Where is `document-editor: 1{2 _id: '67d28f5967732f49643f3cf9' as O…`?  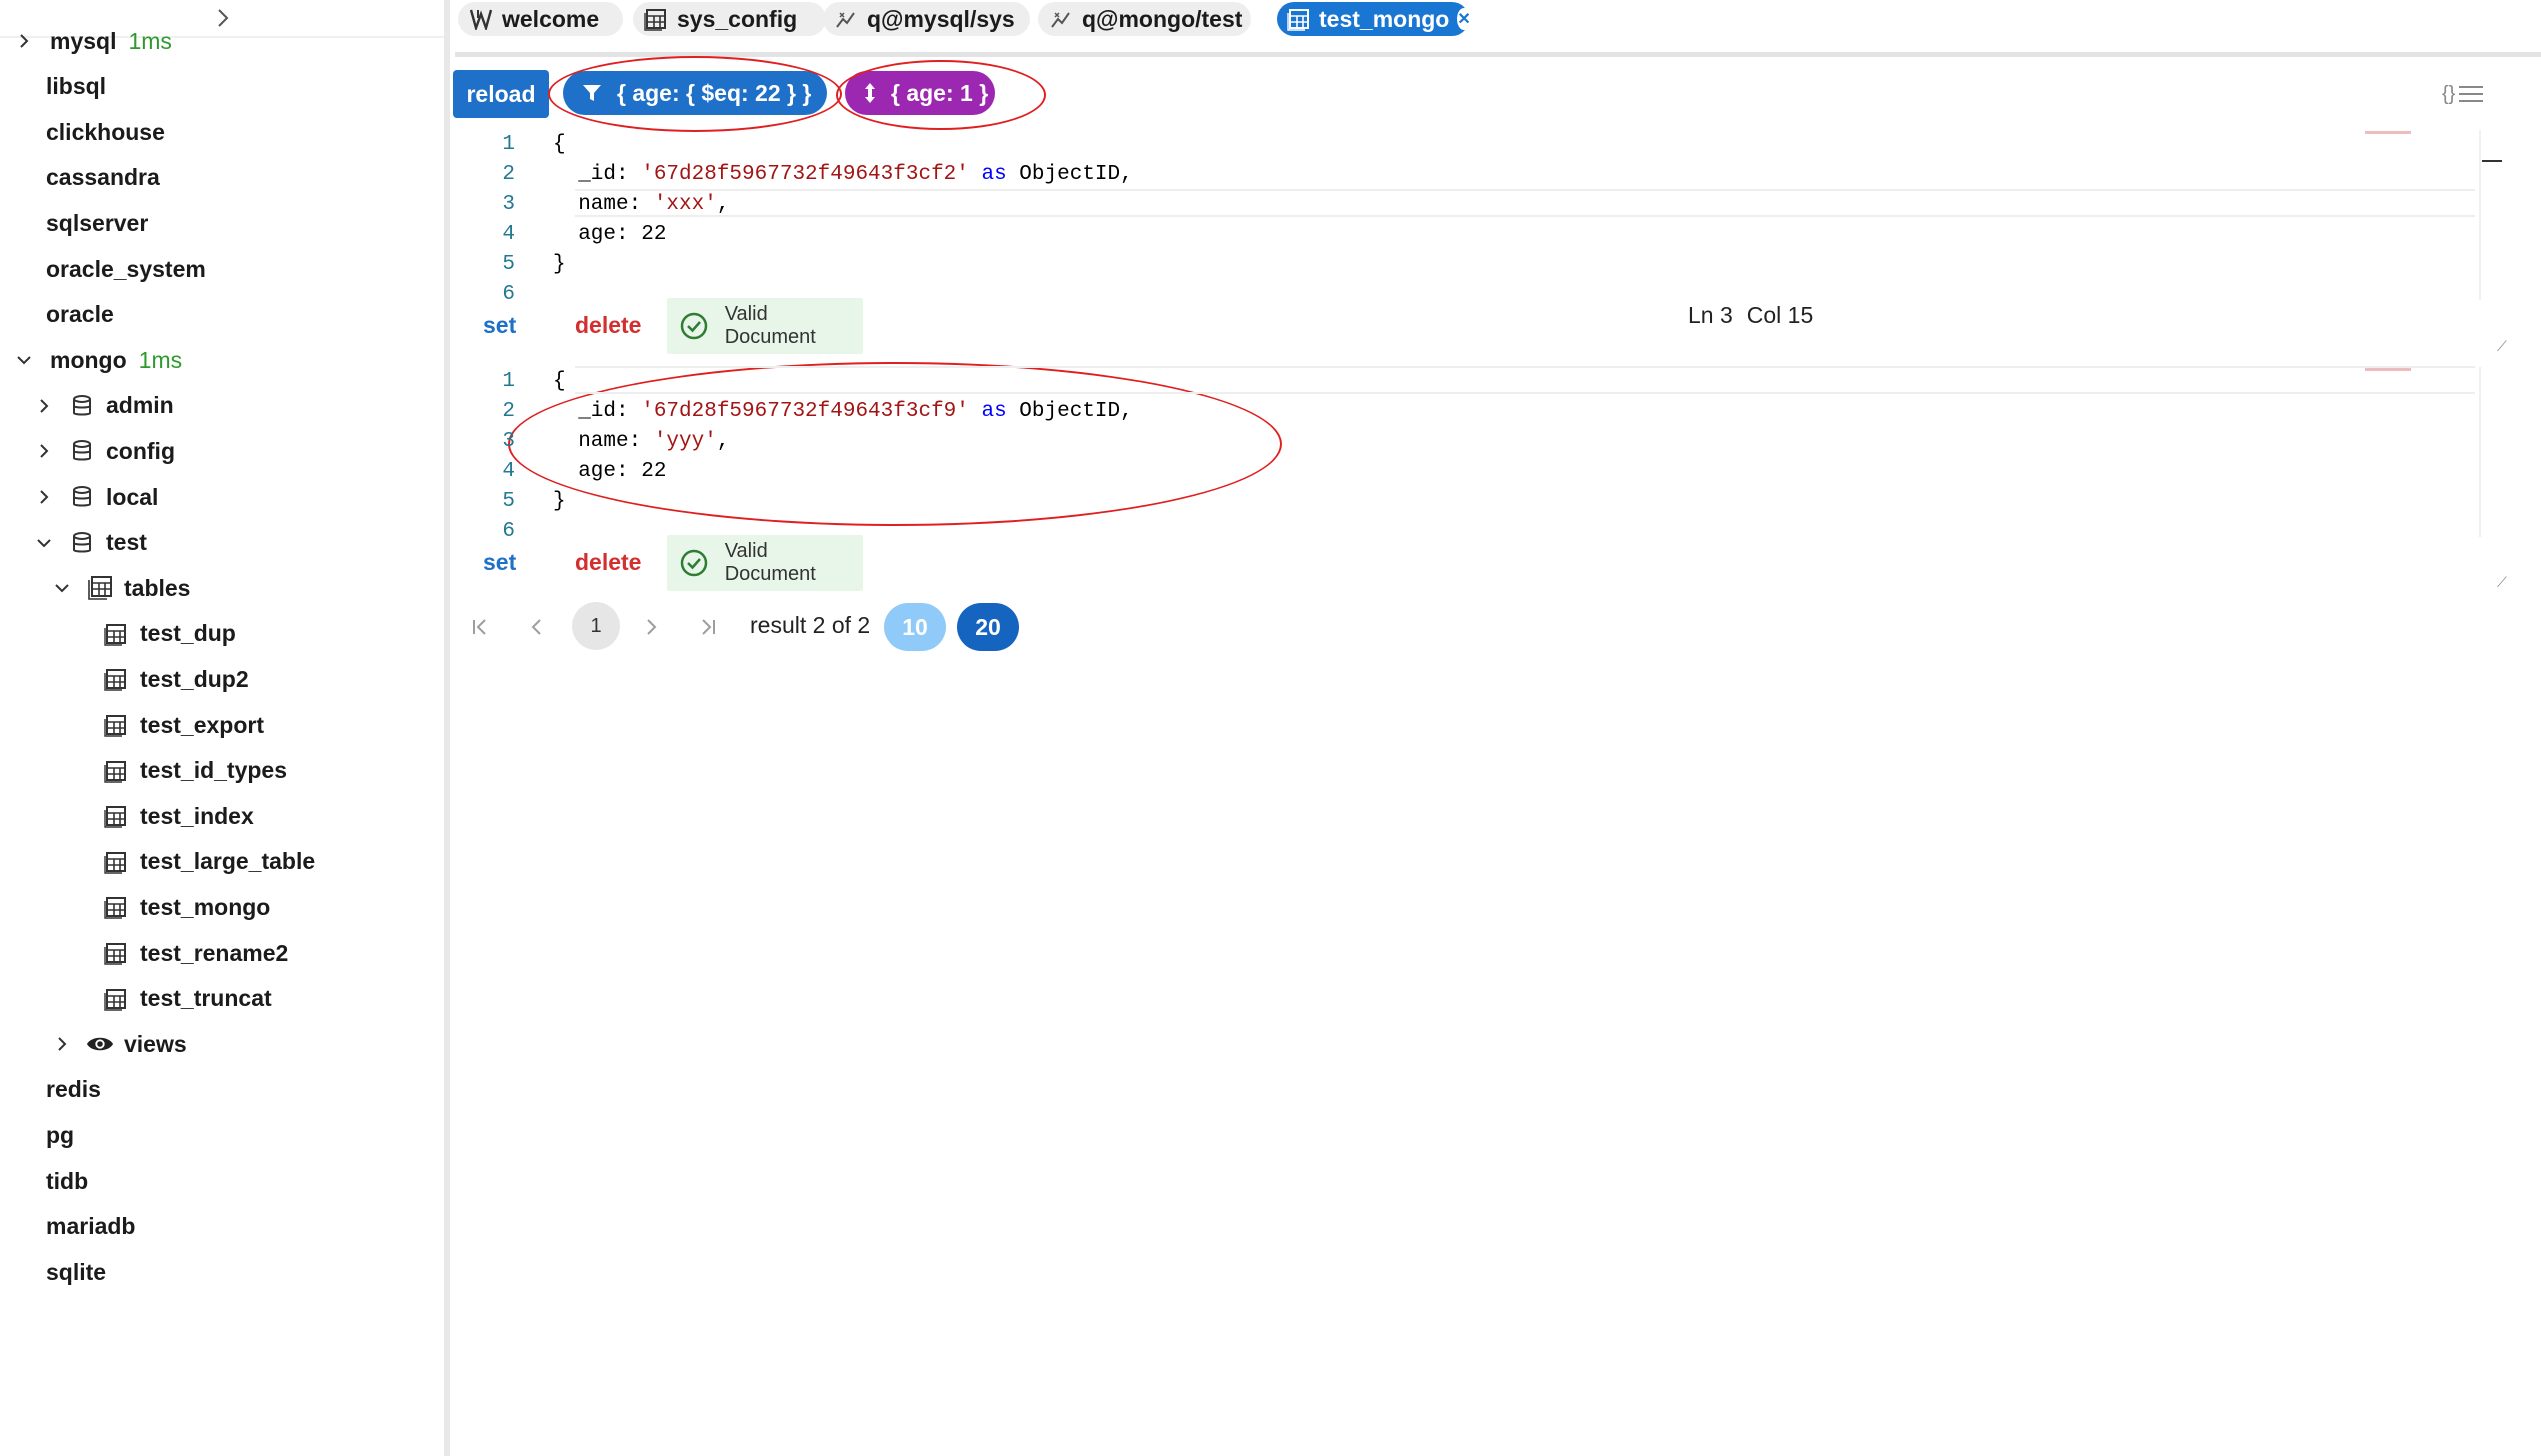 document-editor: 1{2 _id: '67d28f5967732f49643f3cf9' as O… is located at coordinates (1485, 454).